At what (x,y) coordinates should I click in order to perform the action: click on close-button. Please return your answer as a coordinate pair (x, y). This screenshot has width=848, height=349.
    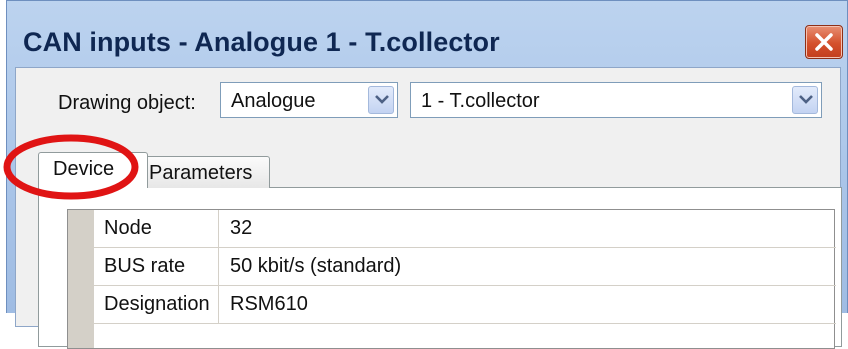
    Looking at the image, I should click on (824, 42).